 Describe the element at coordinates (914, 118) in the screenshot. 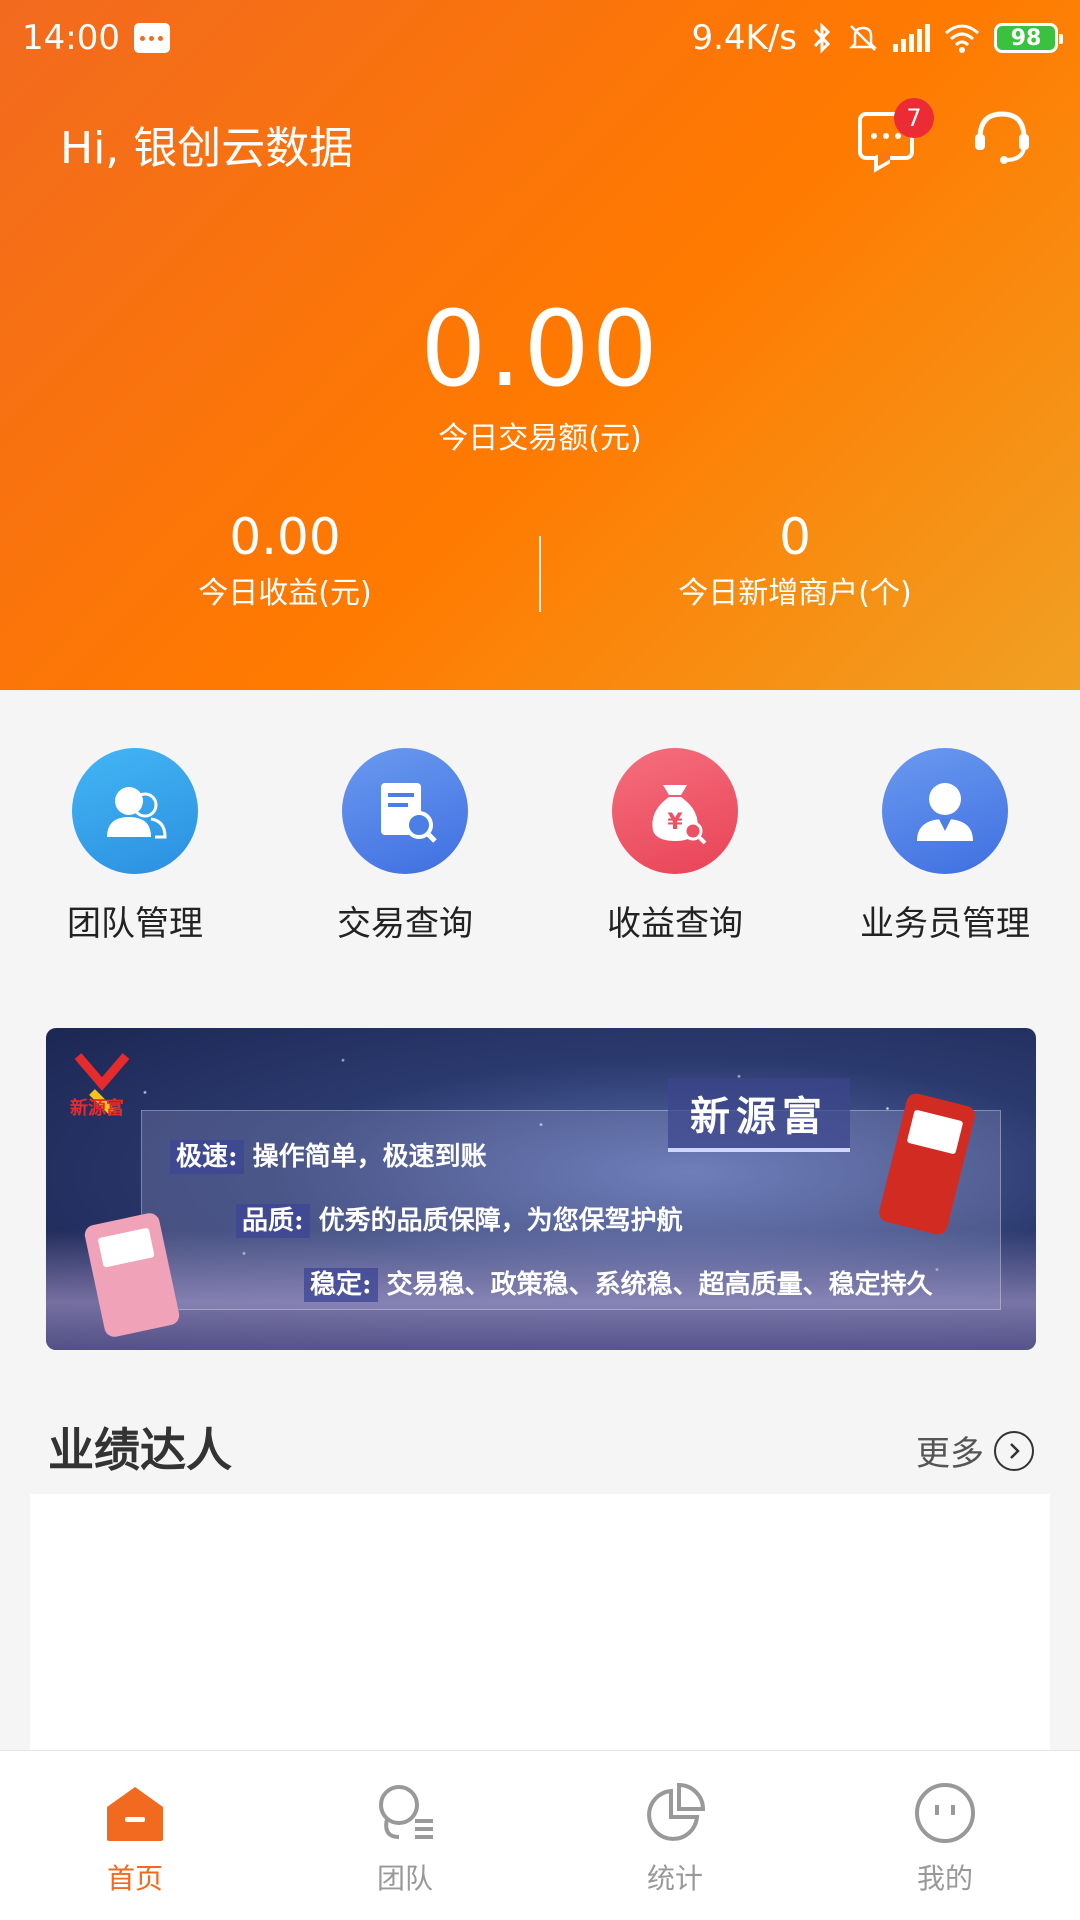

I see `message-count-badge: 7` at that location.